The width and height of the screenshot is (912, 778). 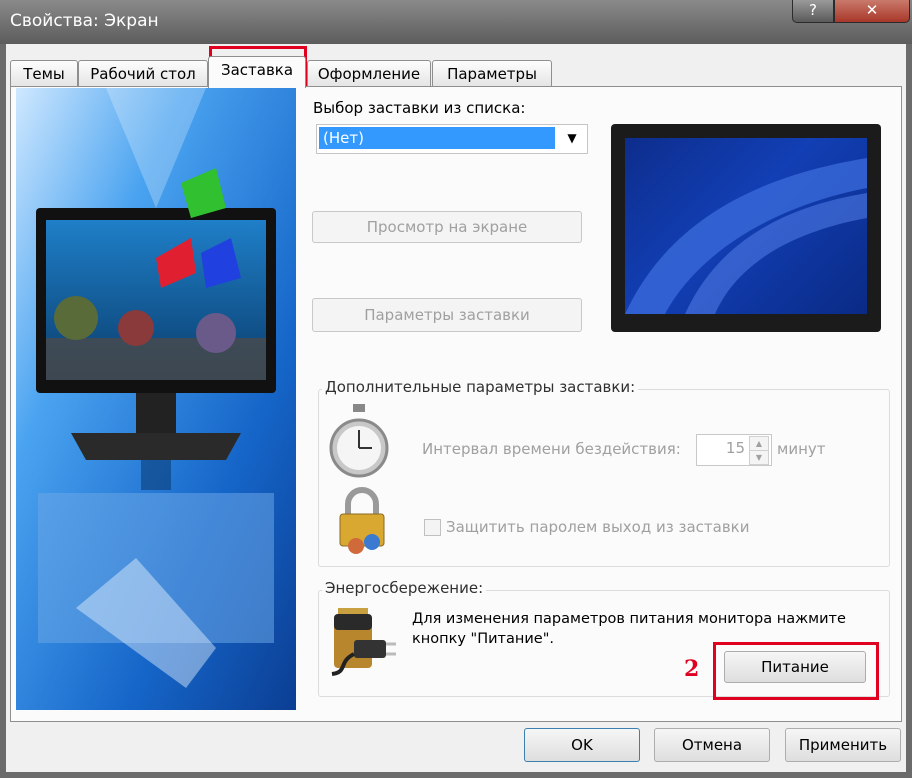 I want to click on window-title: Свойства: Экран, so click(x=84, y=21).